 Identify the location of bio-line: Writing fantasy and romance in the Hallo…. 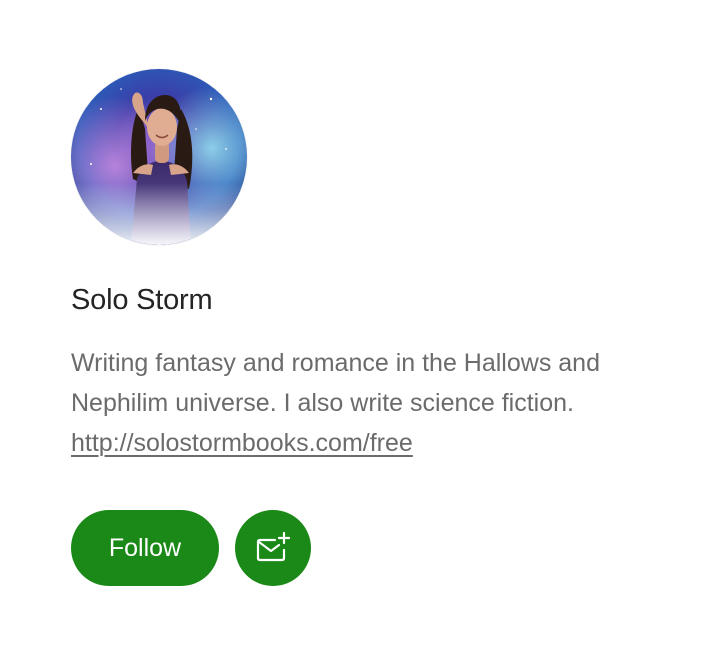
(335, 363).